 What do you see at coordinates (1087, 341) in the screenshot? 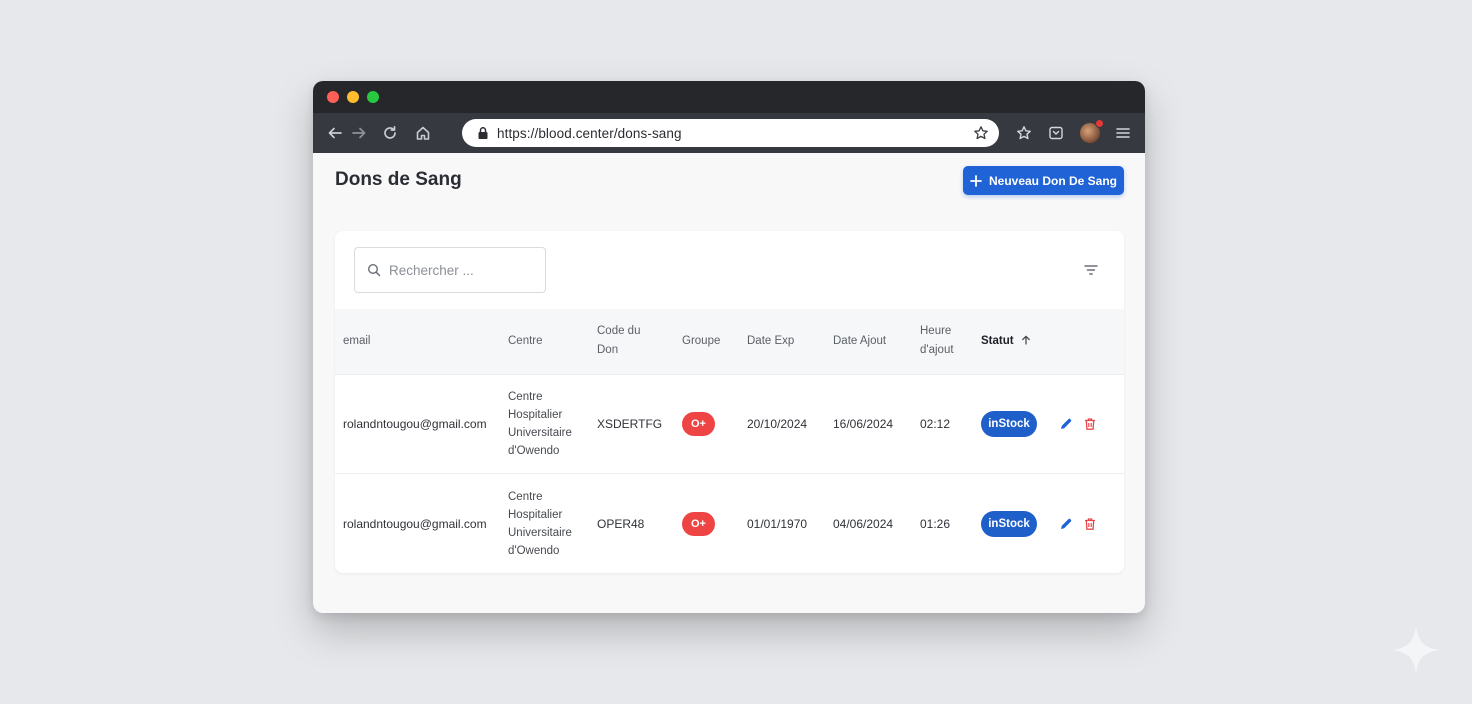
I see `column-header-actions` at bounding box center [1087, 341].